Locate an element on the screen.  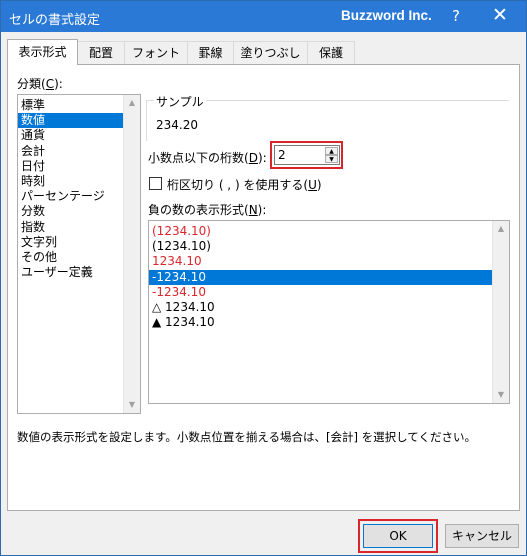
negative-format-item: -1234.10 is located at coordinates (329, 292).